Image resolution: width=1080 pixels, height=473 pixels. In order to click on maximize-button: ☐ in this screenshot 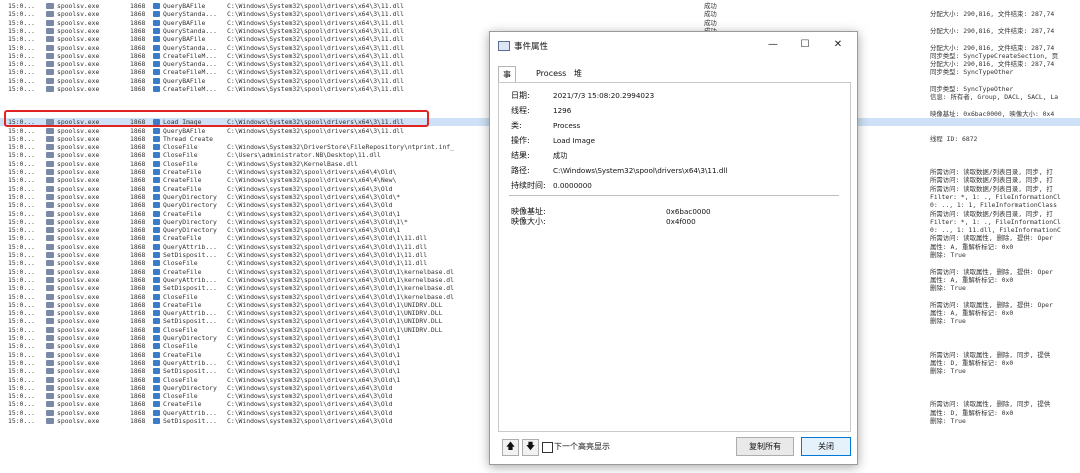, I will do `click(805, 45)`.